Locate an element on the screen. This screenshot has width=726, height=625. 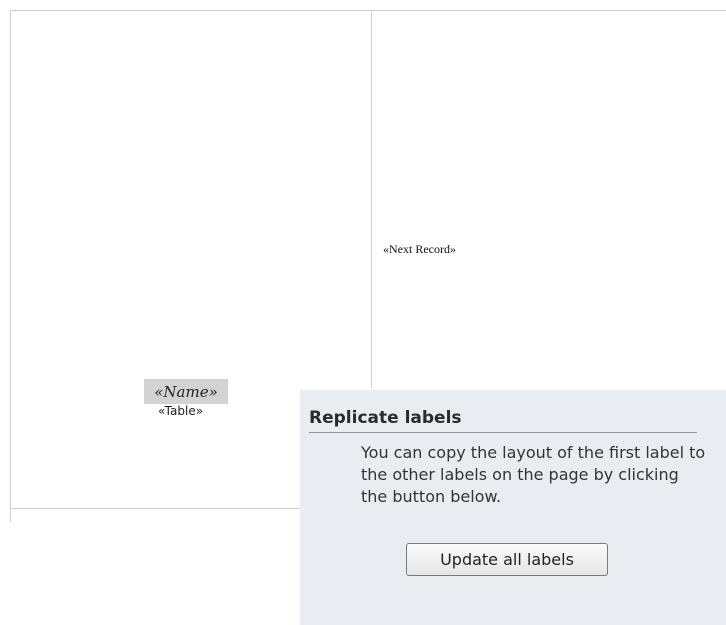
table-merge-field: «Table» is located at coordinates (180, 411).